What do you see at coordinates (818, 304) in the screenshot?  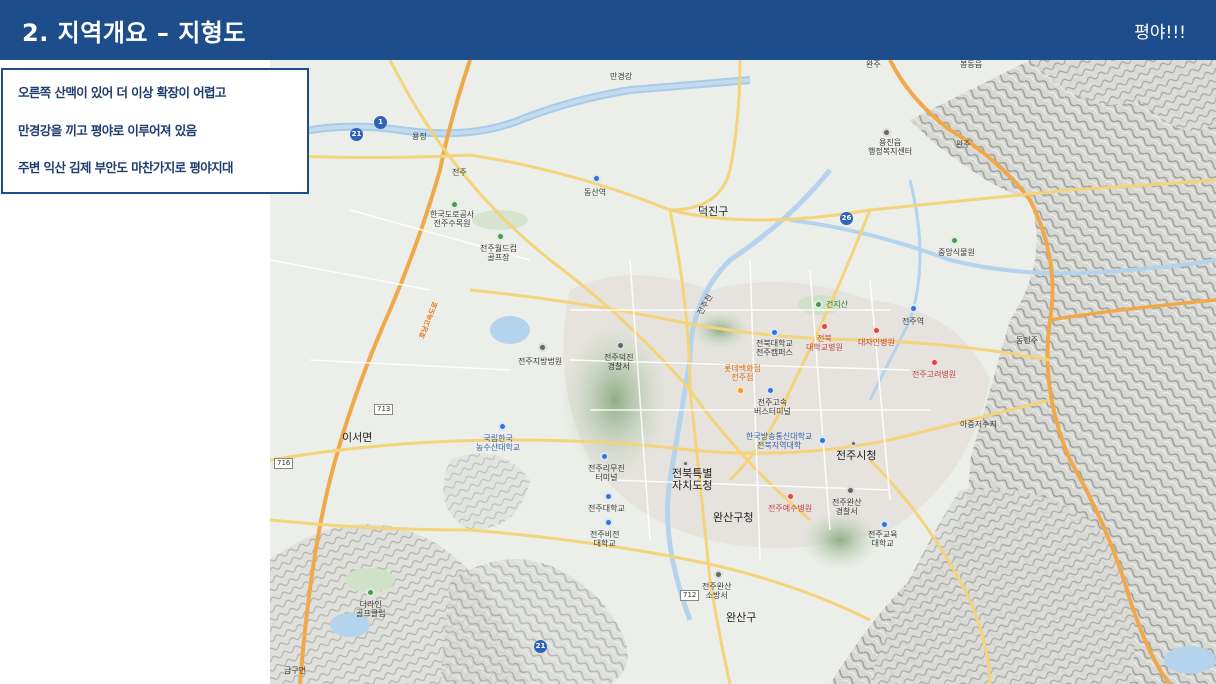 I see `marker-geonjisan` at bounding box center [818, 304].